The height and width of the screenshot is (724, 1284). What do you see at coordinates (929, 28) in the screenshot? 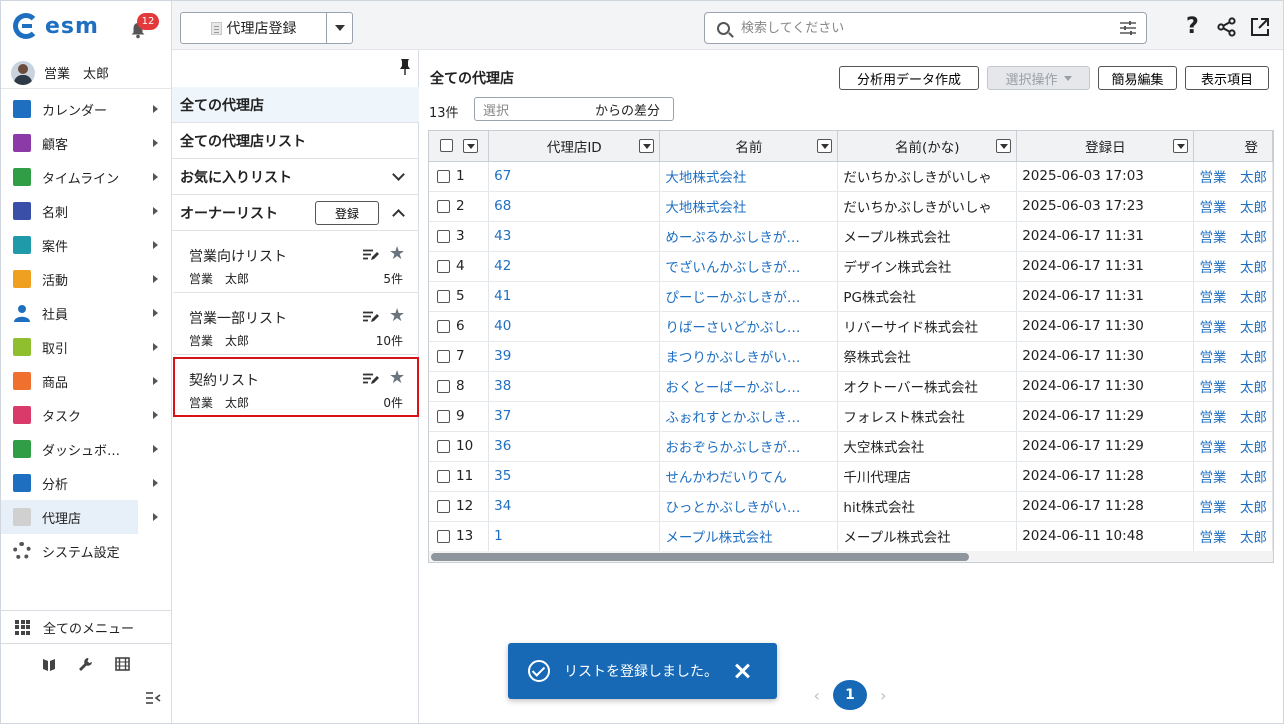
I see `search-input` at bounding box center [929, 28].